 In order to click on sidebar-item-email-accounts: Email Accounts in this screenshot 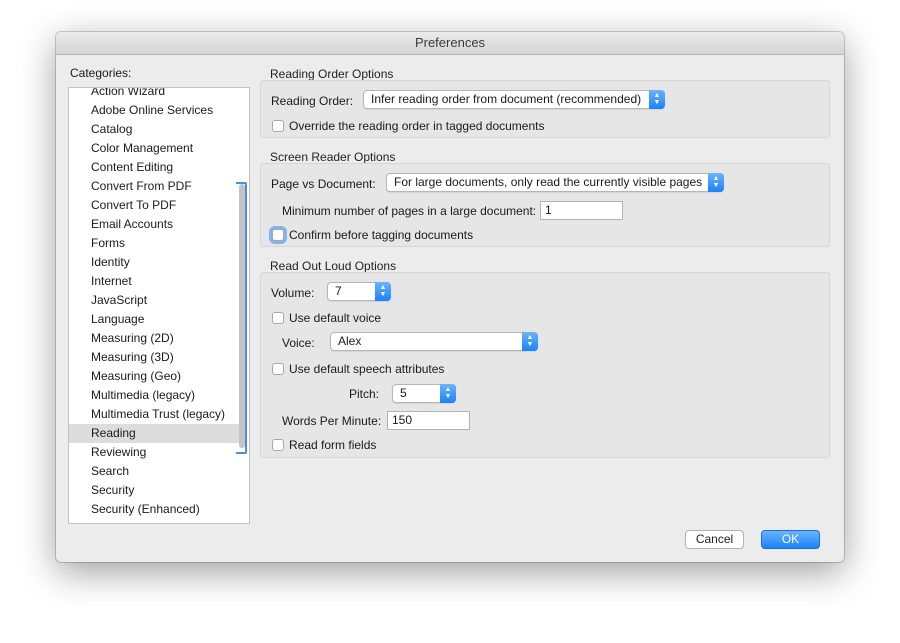, I will do `click(154, 224)`.